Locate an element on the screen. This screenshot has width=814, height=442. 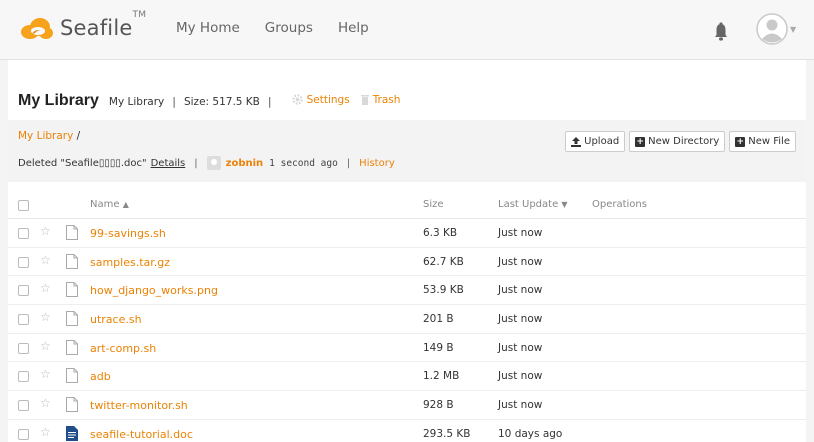
file-size: 201 B is located at coordinates (438, 319).